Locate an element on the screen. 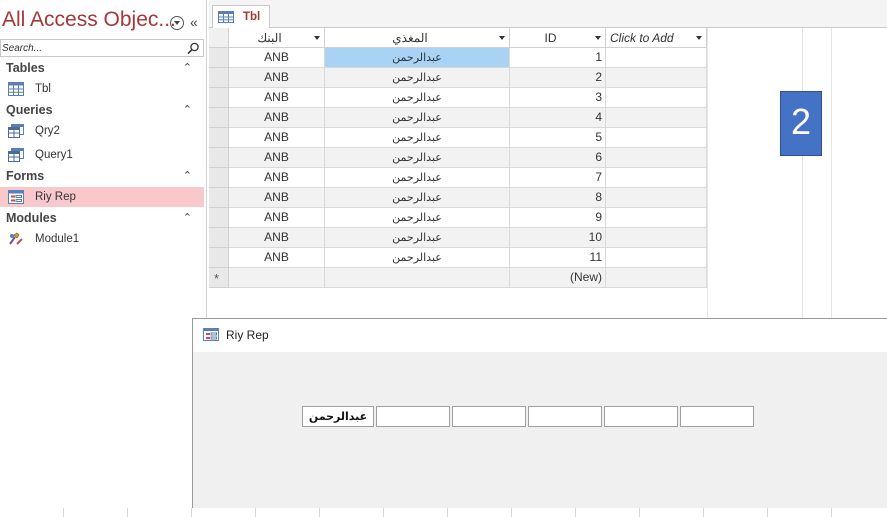 The image size is (887, 517). search-icon is located at coordinates (193, 48).